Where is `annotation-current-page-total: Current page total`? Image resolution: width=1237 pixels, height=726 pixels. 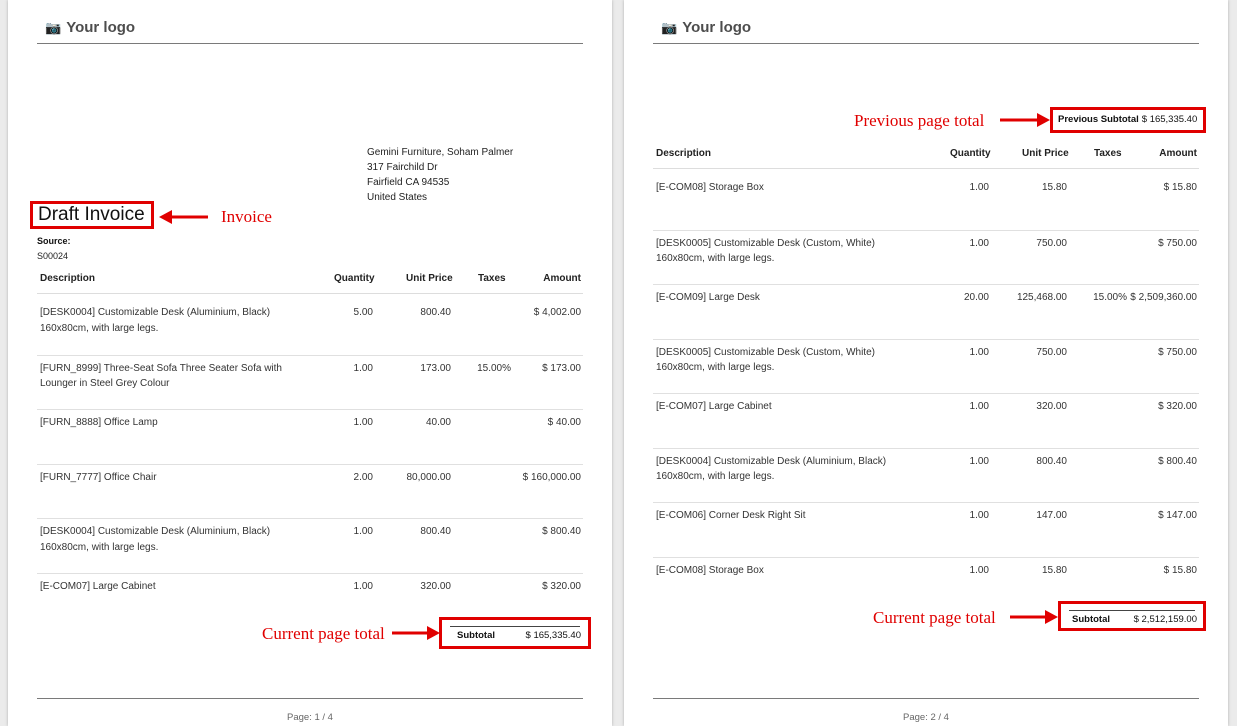
annotation-current-page-total: Current page total is located at coordinates (323, 633).